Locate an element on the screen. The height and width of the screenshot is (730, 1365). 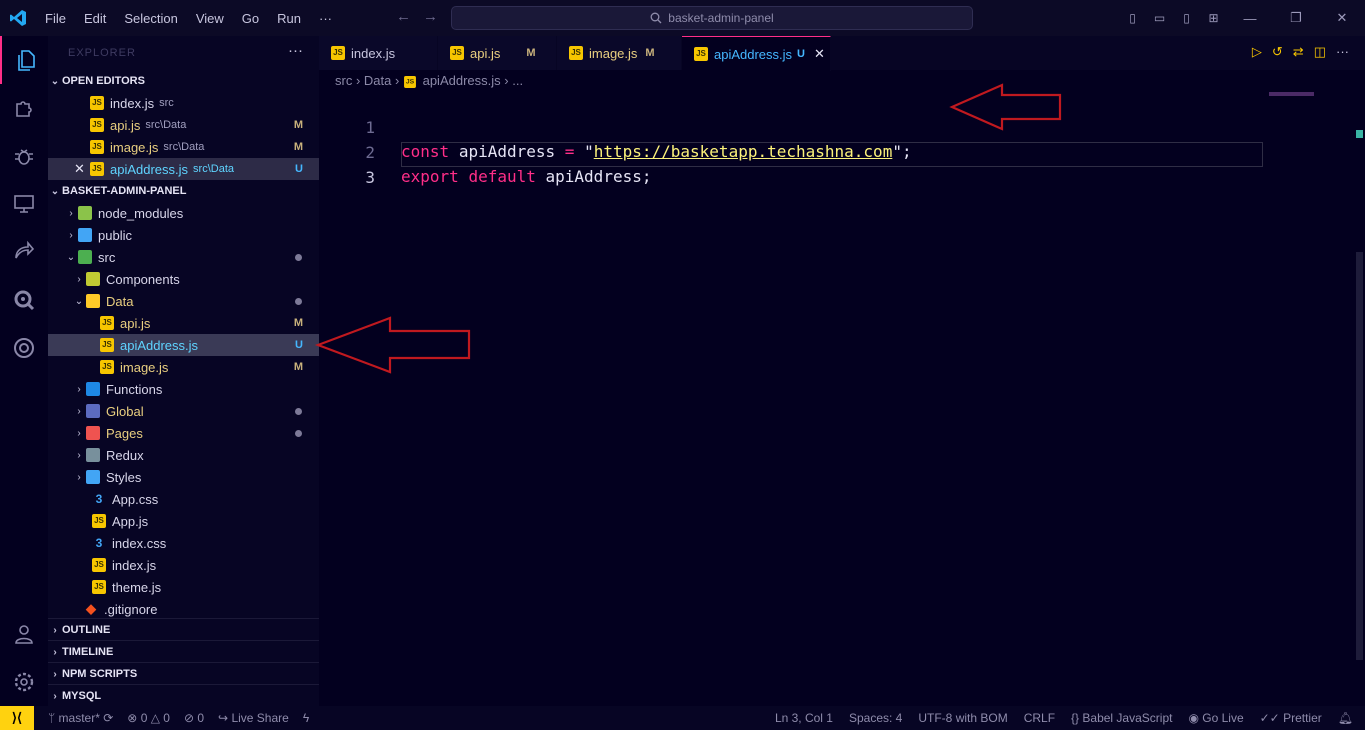
mysql-section: › MYSQL is located at coordinates (183, 695).